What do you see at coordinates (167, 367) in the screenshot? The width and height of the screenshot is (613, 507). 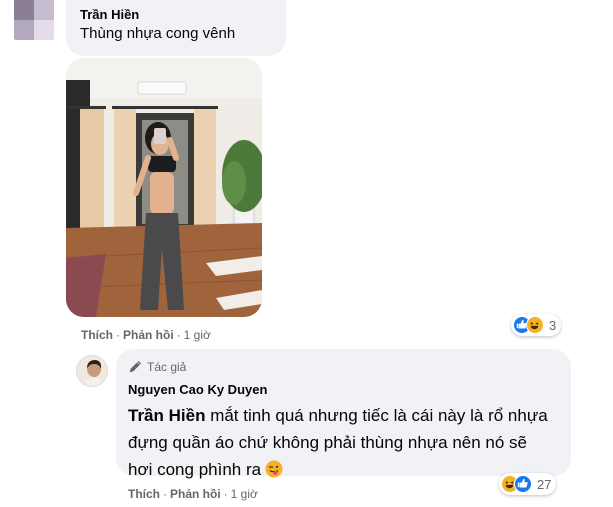 I see `author-badge-label: Tác giả` at bounding box center [167, 367].